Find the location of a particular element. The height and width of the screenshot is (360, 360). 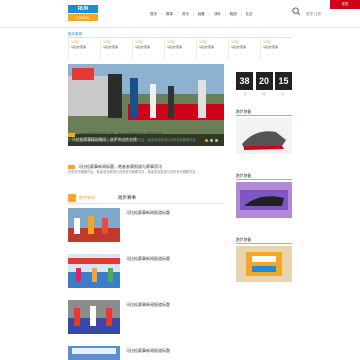

countdown-labels: 天 时 分 is located at coordinates (264, 94).